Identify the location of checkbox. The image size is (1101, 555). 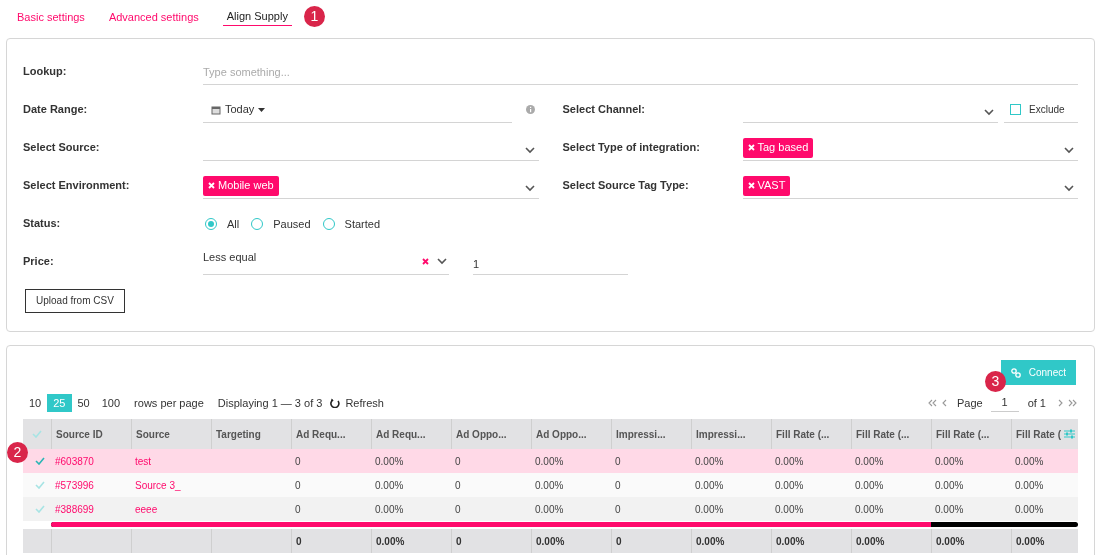
(1015, 109).